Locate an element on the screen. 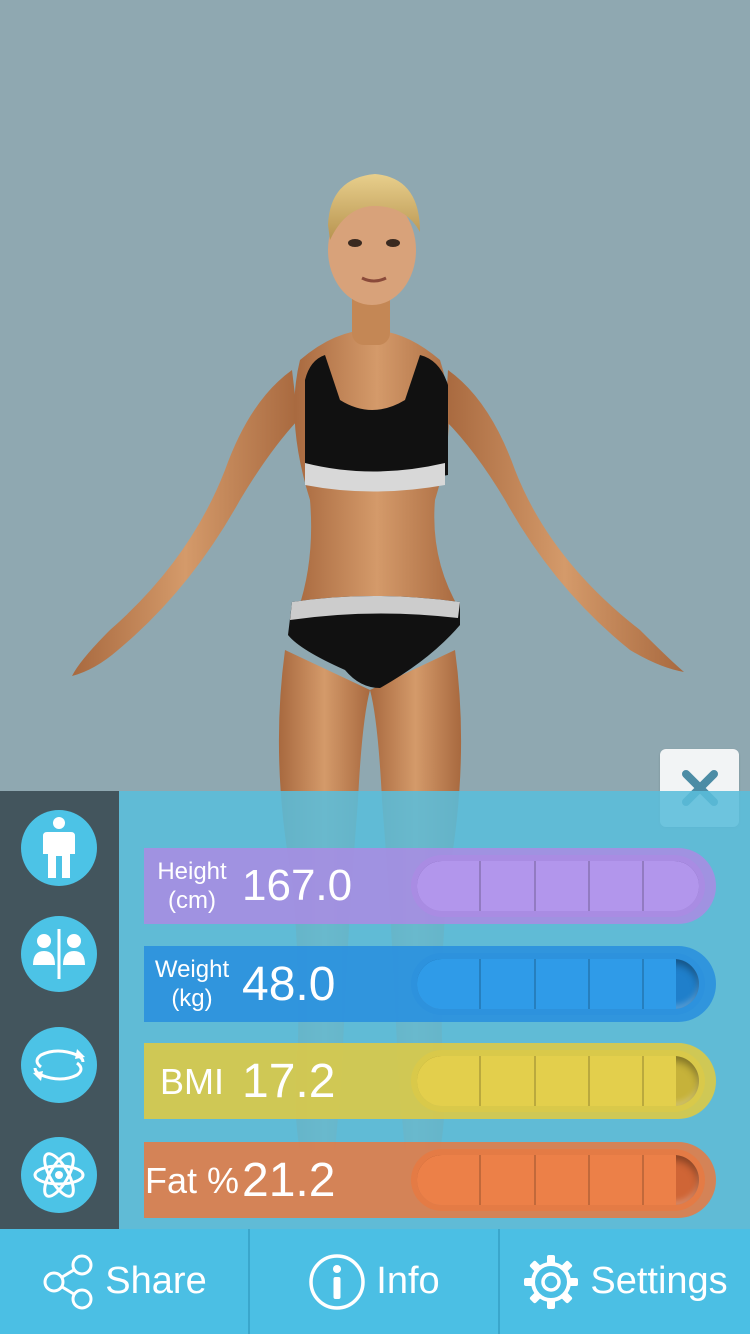  share-tab: Share is located at coordinates (125, 1281).